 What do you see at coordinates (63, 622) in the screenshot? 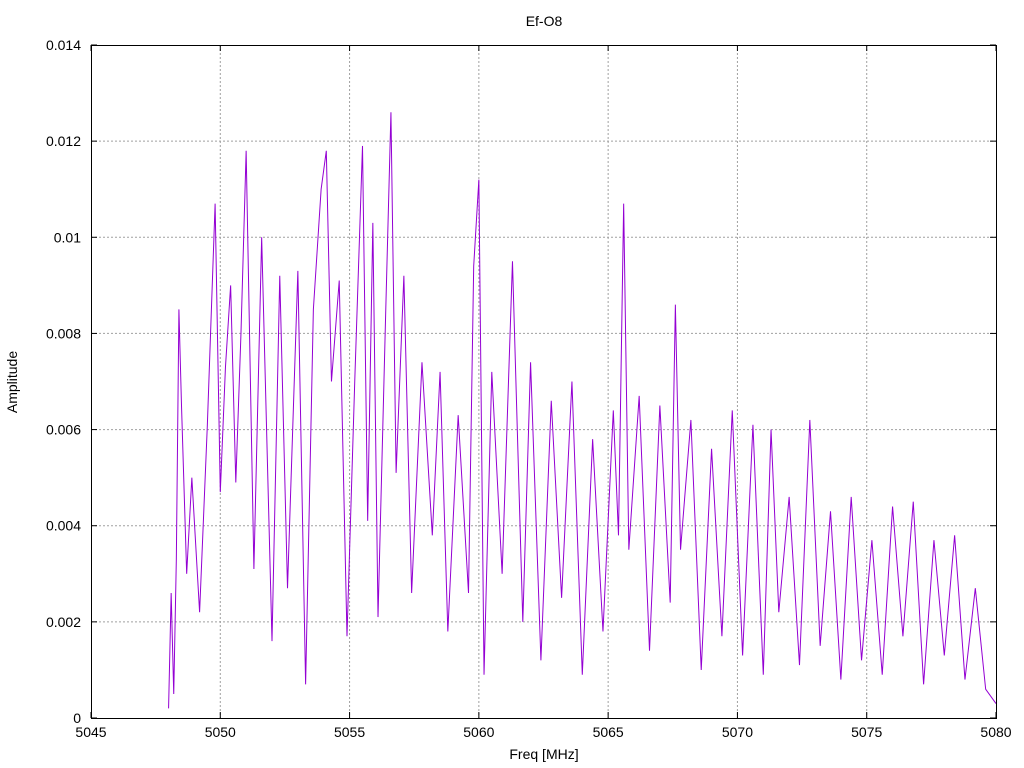
I see `y-tick-label: 0.002` at bounding box center [63, 622].